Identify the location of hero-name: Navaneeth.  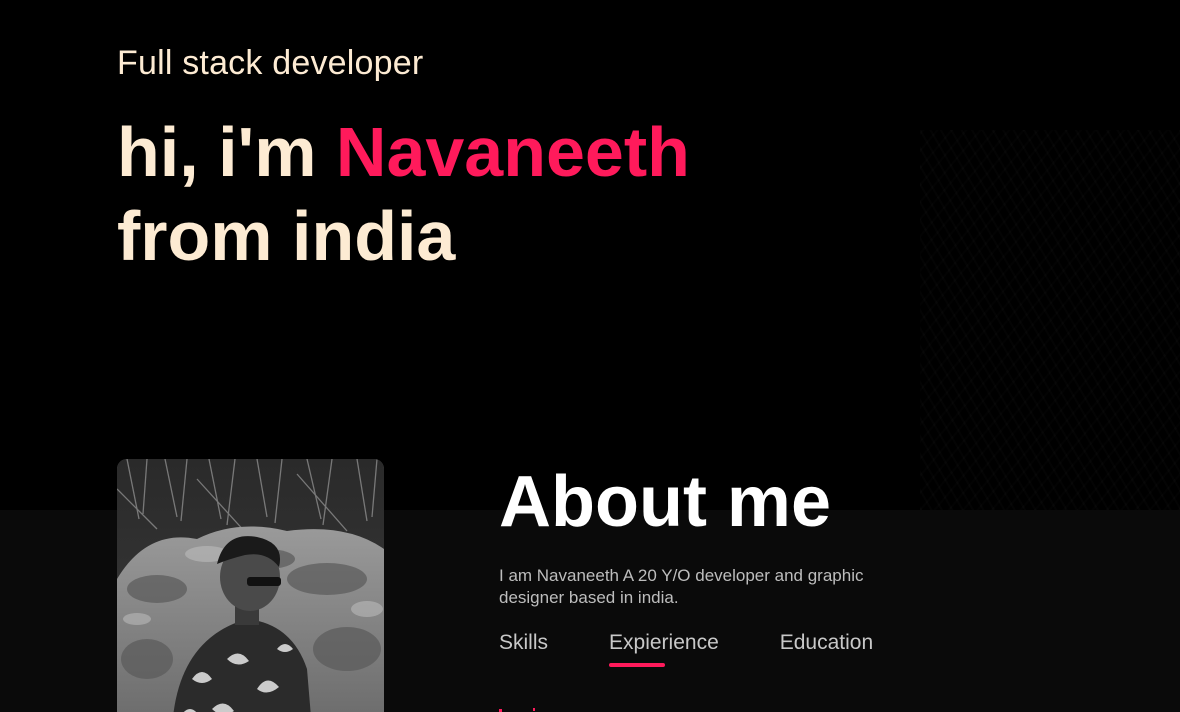
(512, 152).